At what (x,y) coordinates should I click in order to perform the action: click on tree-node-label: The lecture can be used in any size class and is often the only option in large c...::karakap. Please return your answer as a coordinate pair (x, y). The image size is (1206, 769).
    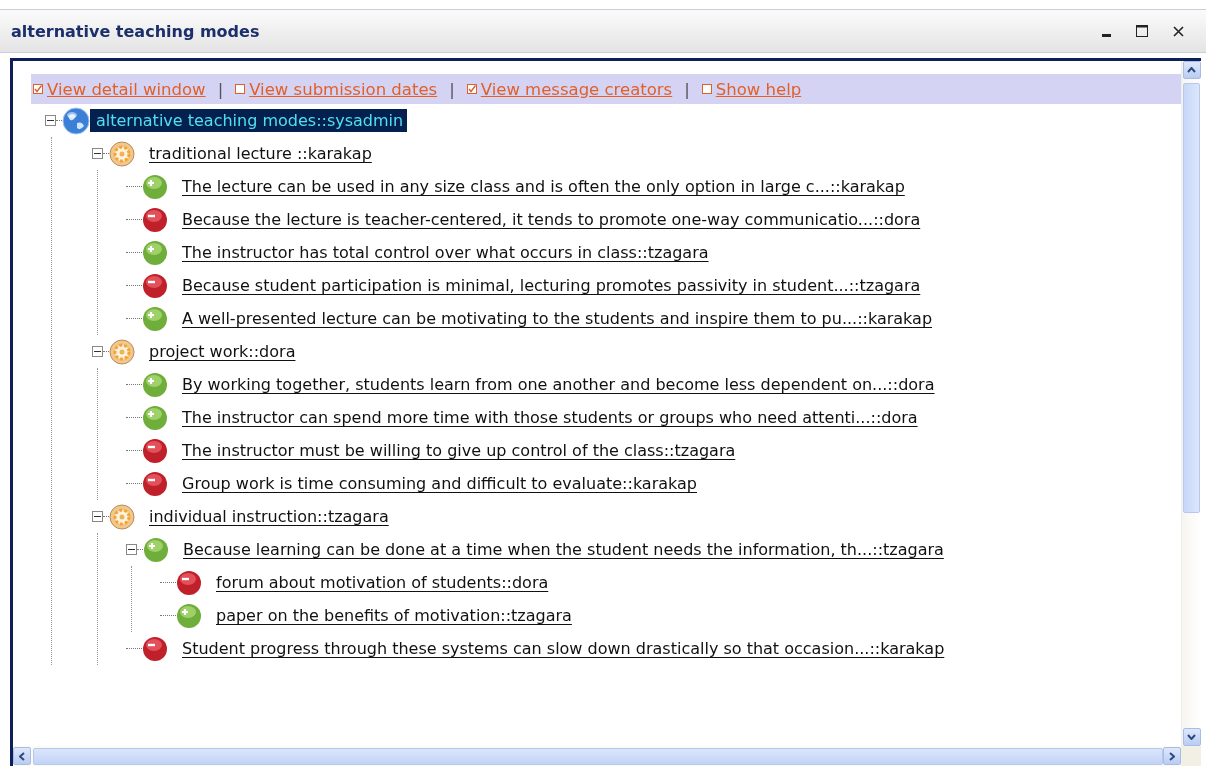
    Looking at the image, I should click on (538, 186).